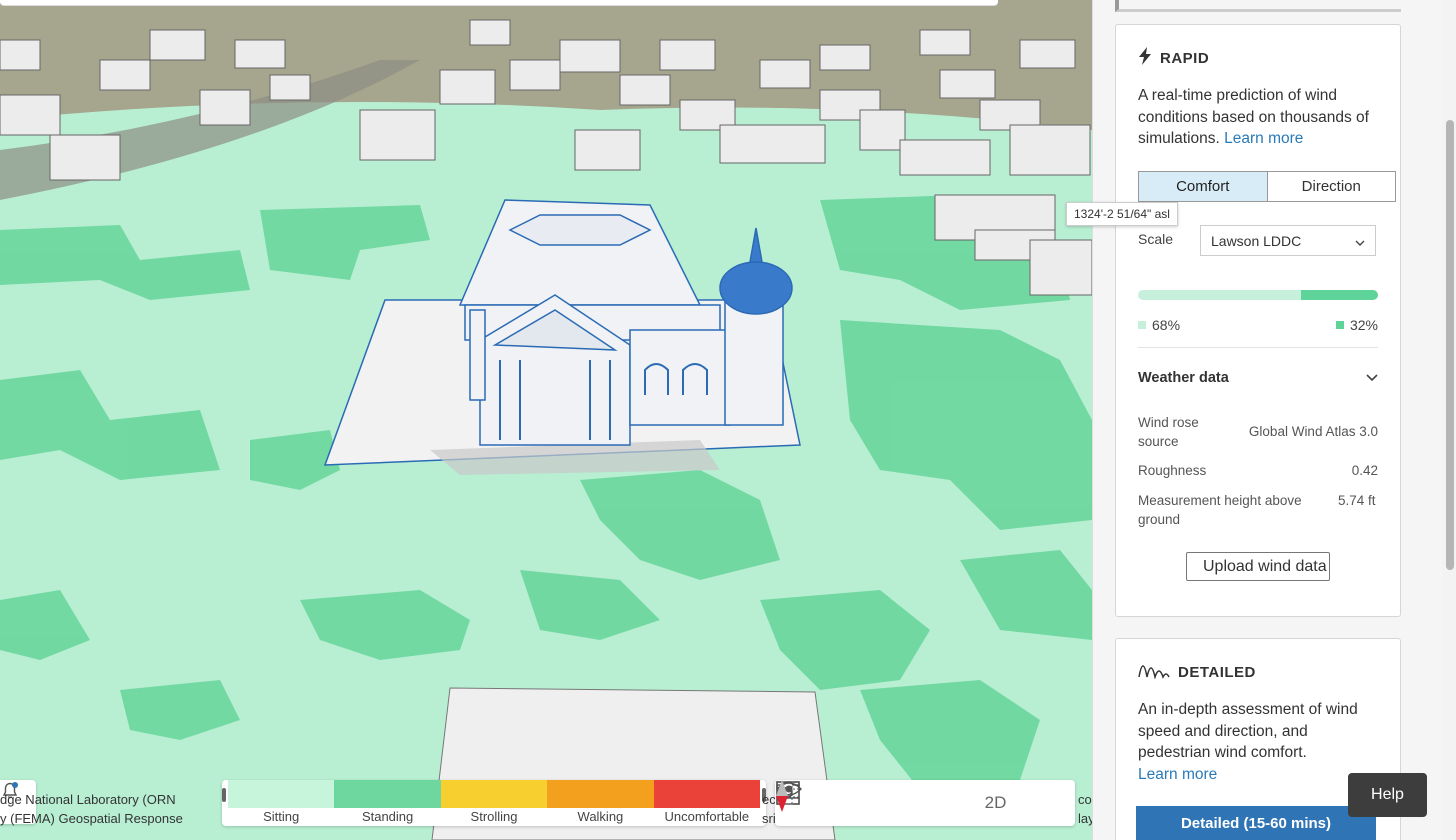 The width and height of the screenshot is (1456, 840). I want to click on legend-swatch-walking, so click(600, 794).